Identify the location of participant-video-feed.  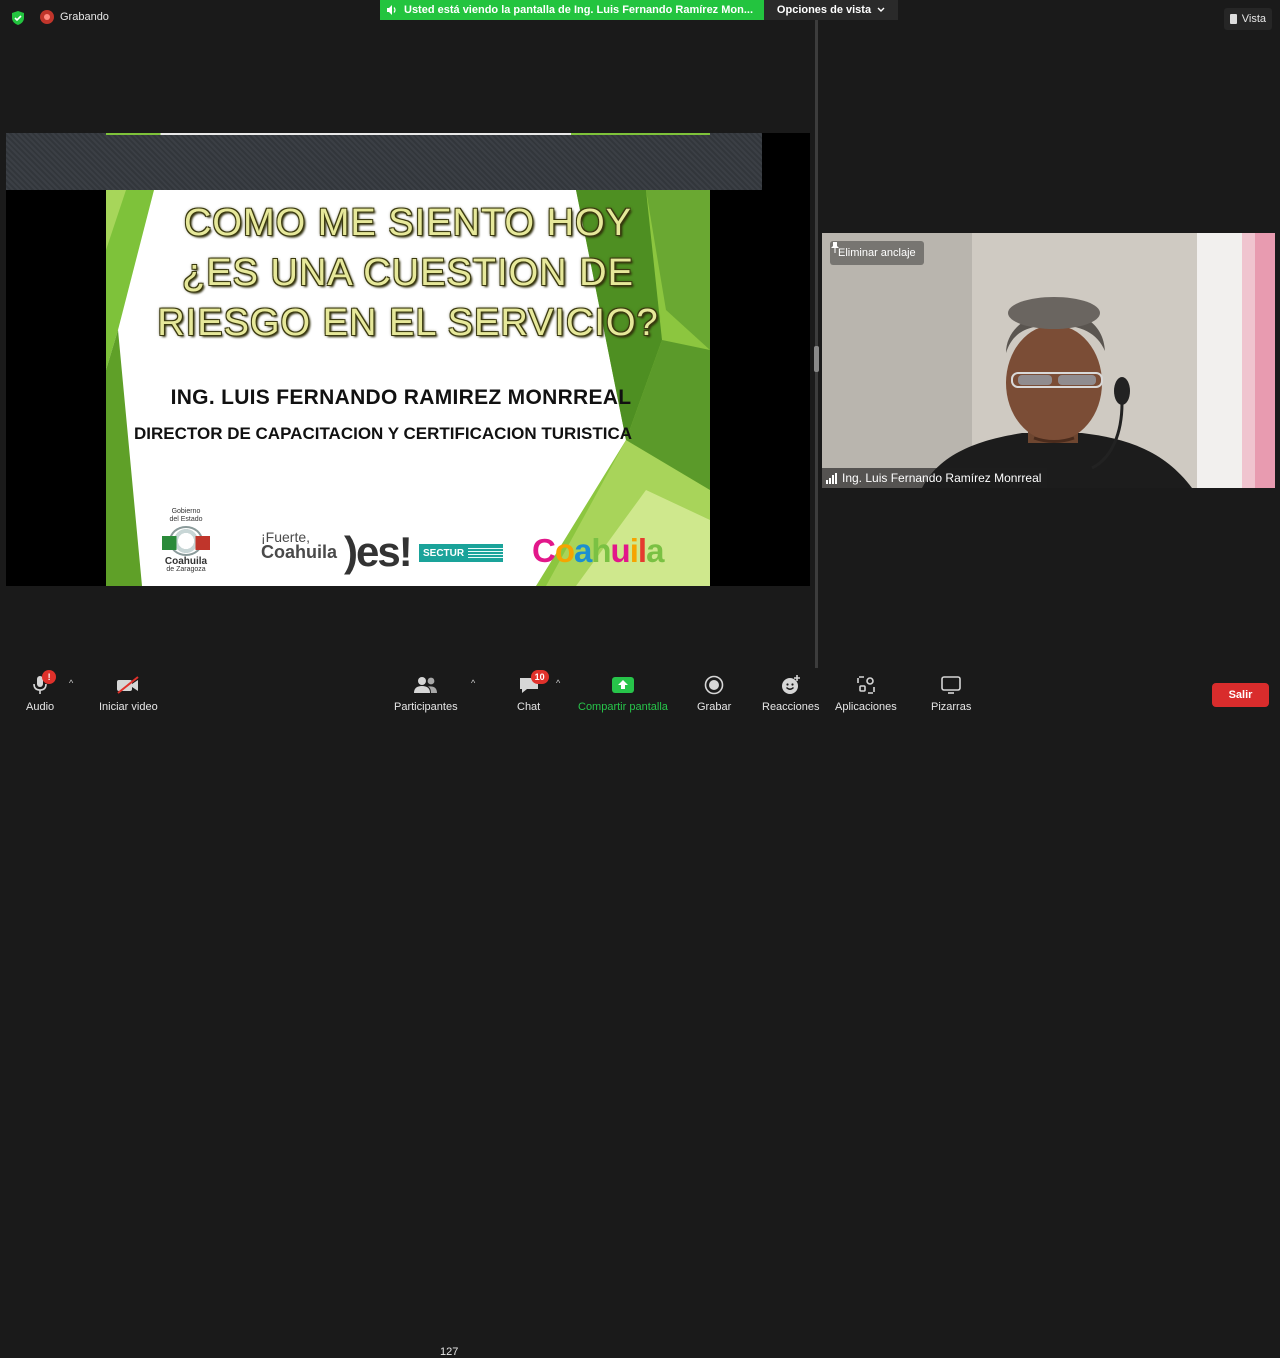
(1048, 360).